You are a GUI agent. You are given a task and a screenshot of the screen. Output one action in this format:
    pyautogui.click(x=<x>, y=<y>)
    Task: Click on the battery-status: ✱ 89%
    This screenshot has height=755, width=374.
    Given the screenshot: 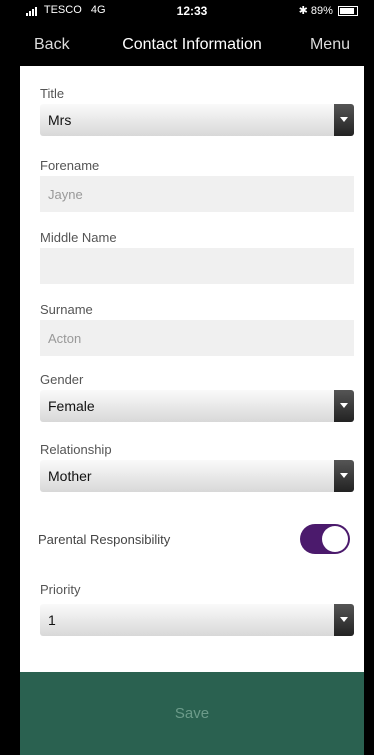 What is the action you would take?
    pyautogui.click(x=328, y=10)
    